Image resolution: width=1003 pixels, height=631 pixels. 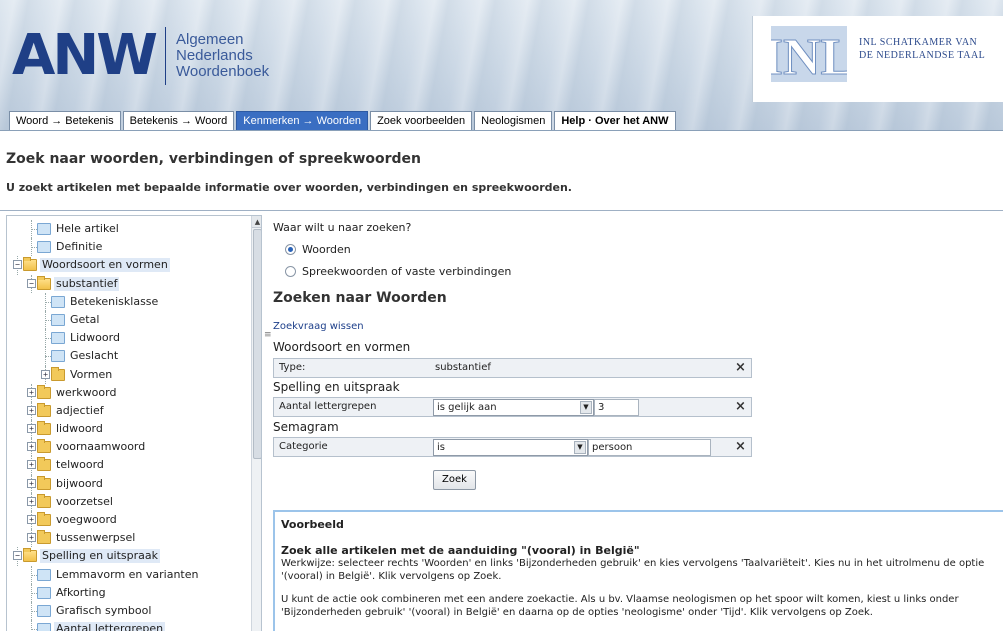 I want to click on tab-woord-betekenis: Woord → Betekenis, so click(x=65, y=120).